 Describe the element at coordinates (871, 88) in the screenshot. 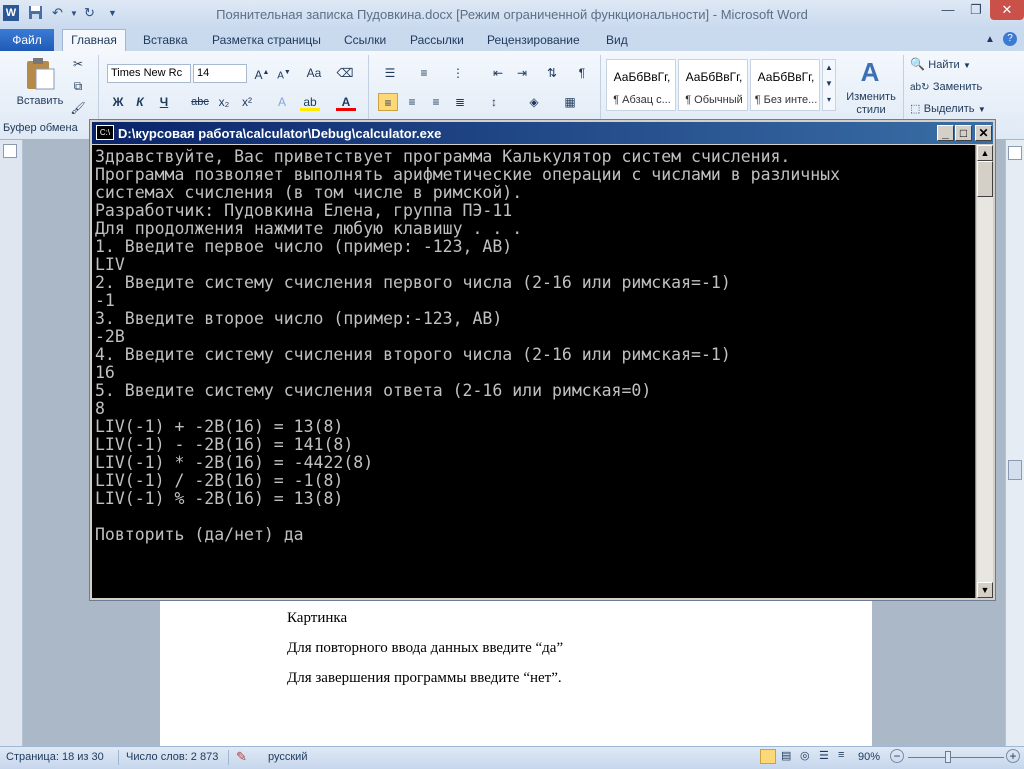

I see `change-styles-button: A Изменить стили` at that location.